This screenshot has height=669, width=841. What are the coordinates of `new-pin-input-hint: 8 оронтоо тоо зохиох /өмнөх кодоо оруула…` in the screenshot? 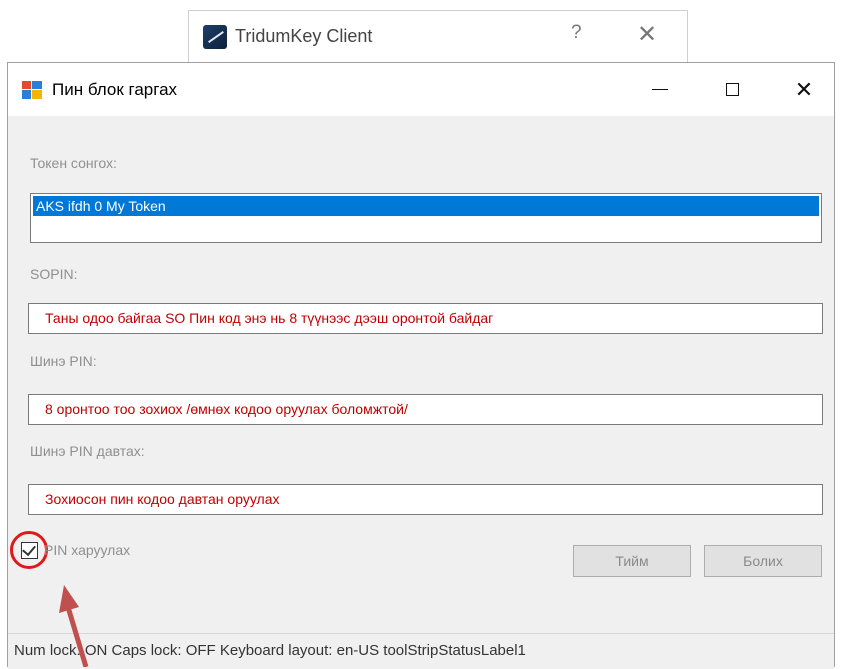 It's located at (226, 409).